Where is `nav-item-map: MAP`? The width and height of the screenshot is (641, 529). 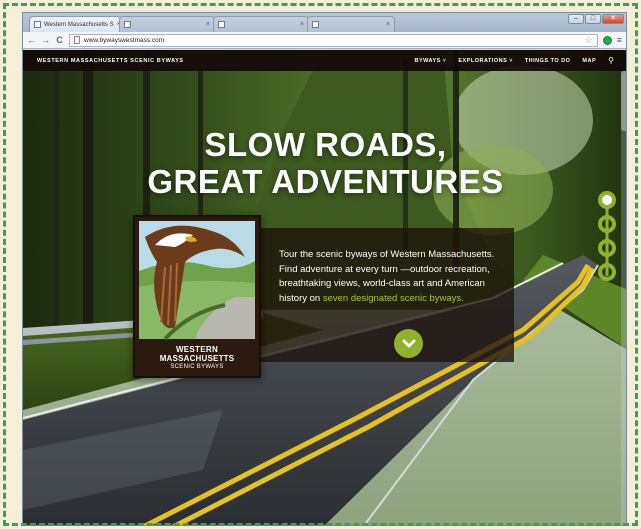
nav-item-map: MAP is located at coordinates (589, 61).